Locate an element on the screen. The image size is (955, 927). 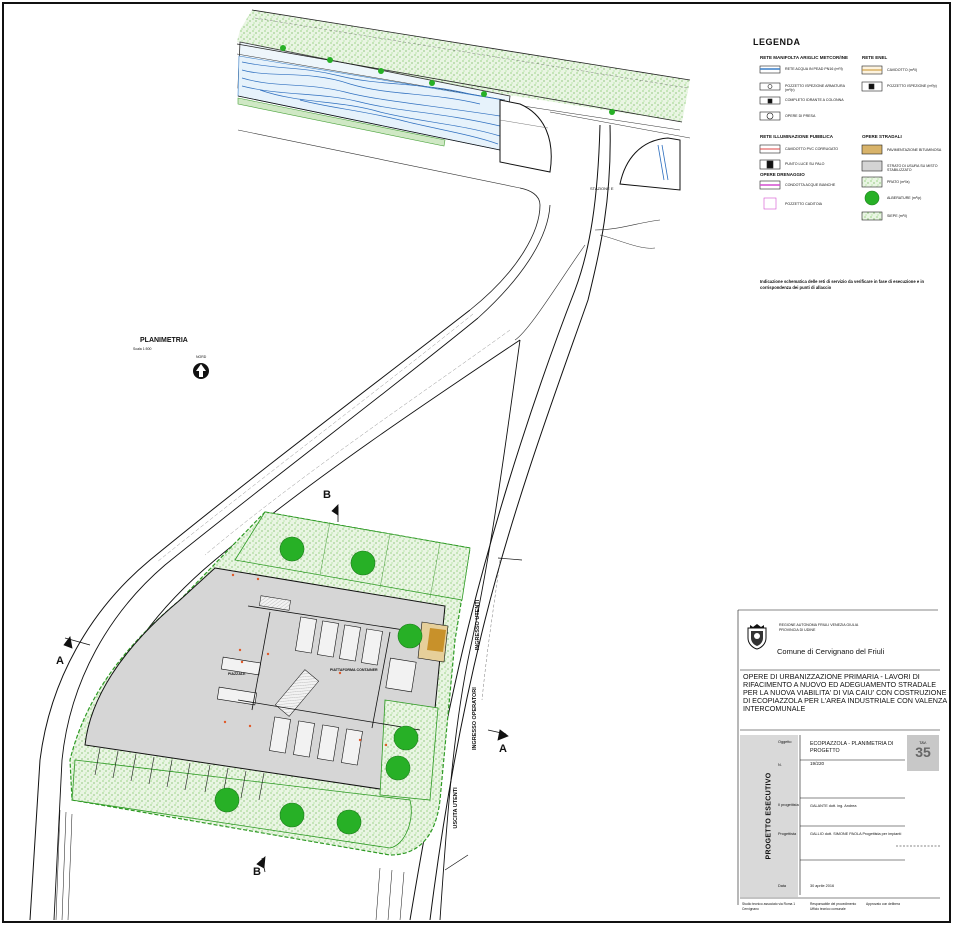
sheet-number-box: TAV. 35 is located at coordinates (923, 753).